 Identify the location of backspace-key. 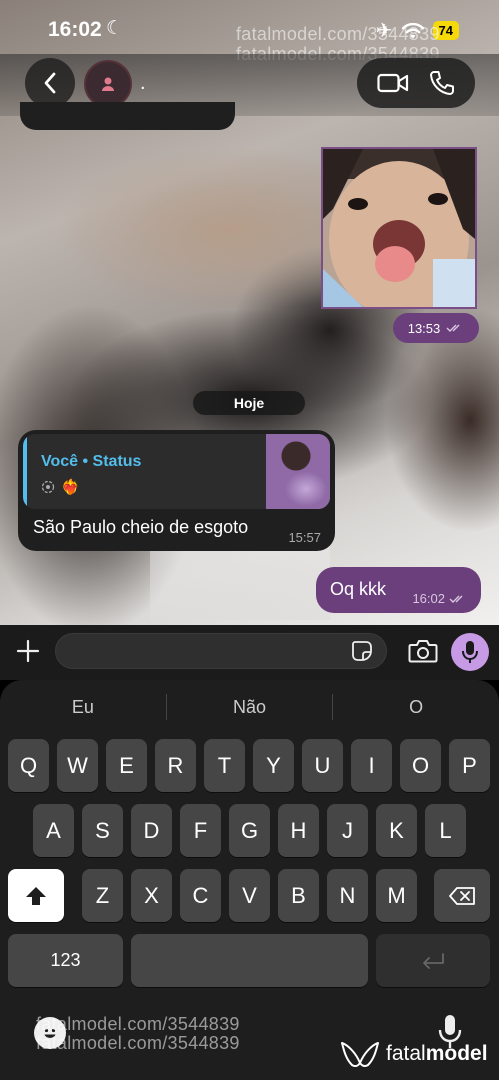
(462, 895).